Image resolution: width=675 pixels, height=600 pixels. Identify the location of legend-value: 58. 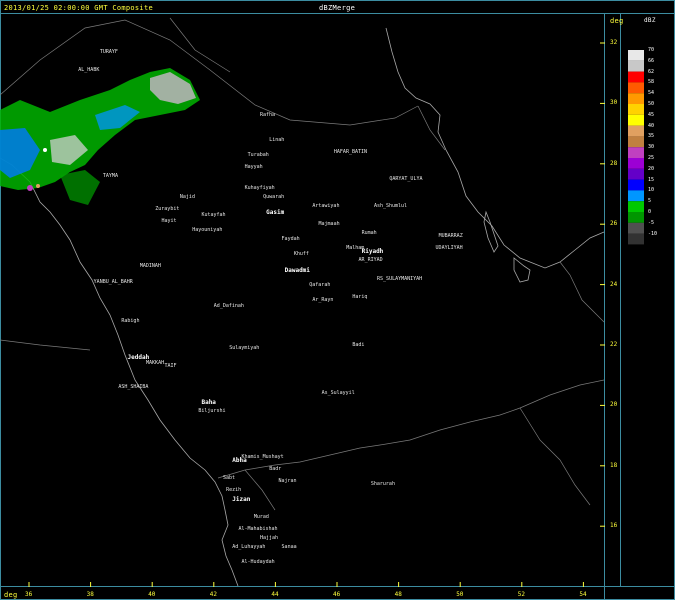
(651, 82).